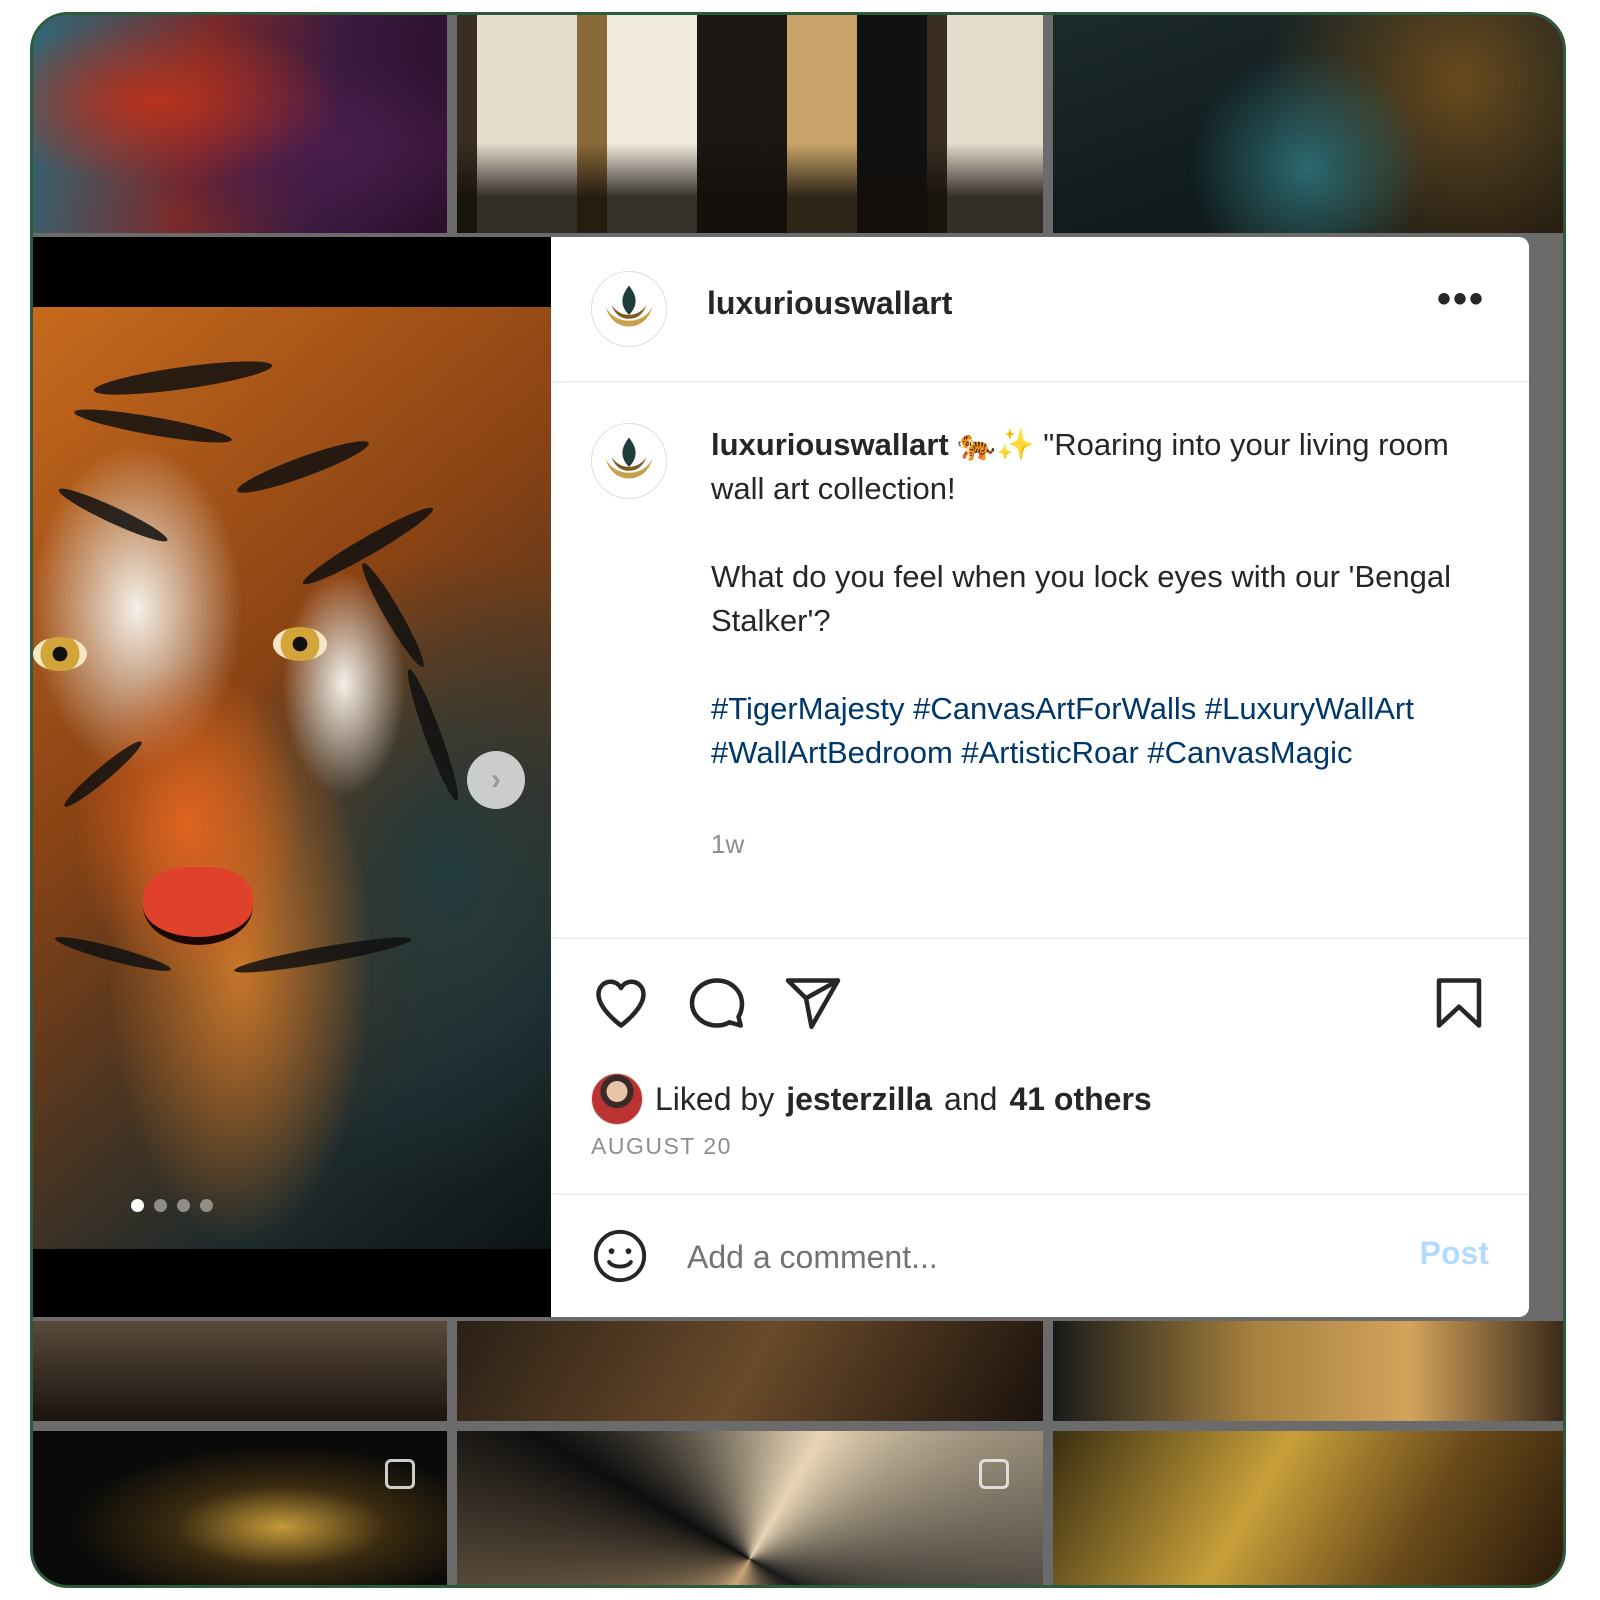 Image resolution: width=1600 pixels, height=1600 pixels. What do you see at coordinates (813, 1003) in the screenshot?
I see `share-icon` at bounding box center [813, 1003].